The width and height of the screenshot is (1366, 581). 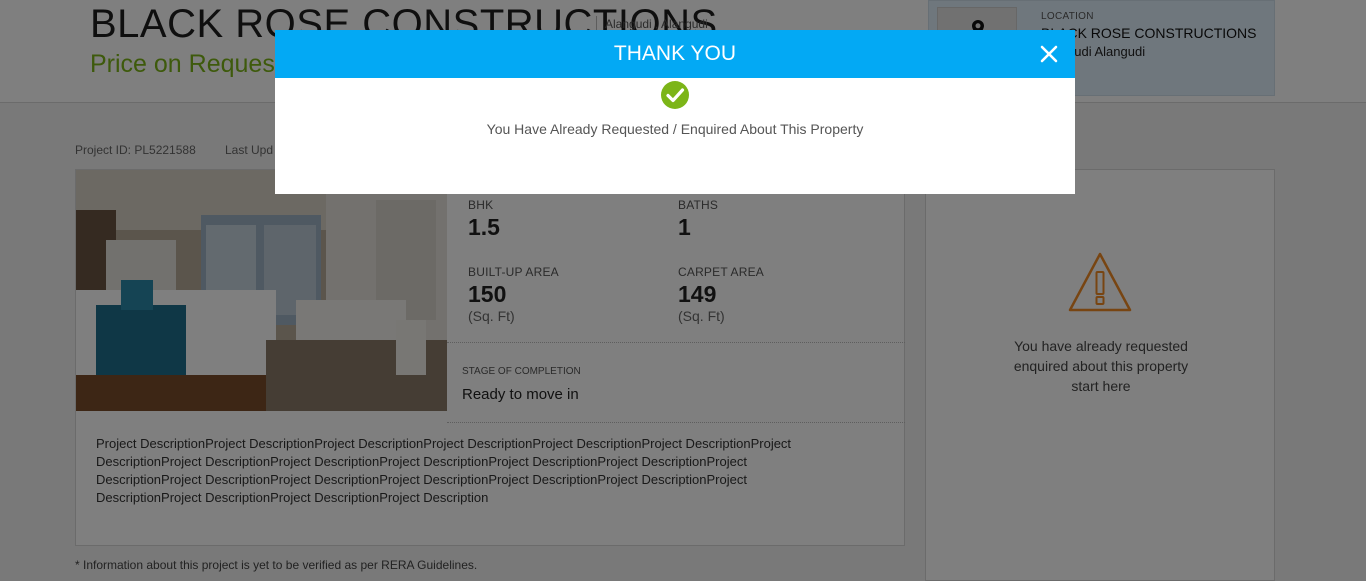 I want to click on close-icon, so click(x=1049, y=54).